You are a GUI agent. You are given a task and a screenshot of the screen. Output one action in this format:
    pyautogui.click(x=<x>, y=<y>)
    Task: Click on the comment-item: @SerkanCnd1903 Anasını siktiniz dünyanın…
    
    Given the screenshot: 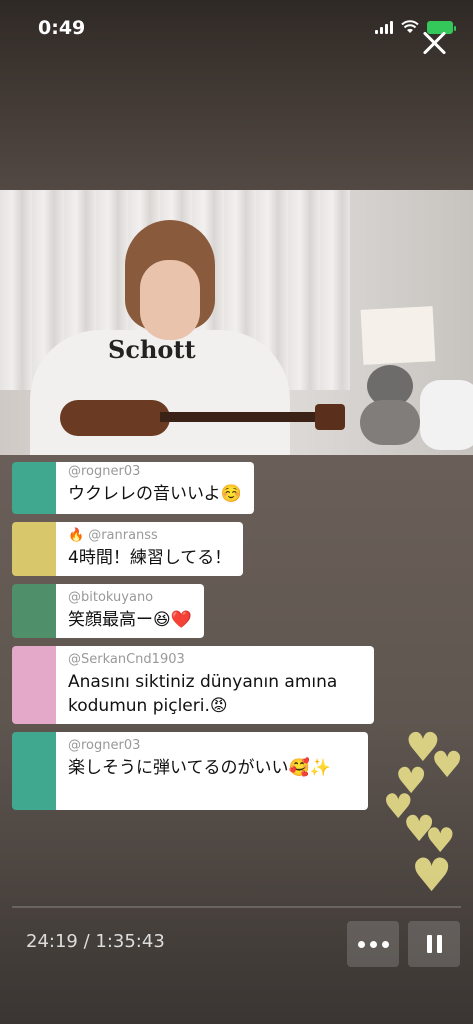 What is the action you would take?
    pyautogui.click(x=193, y=685)
    